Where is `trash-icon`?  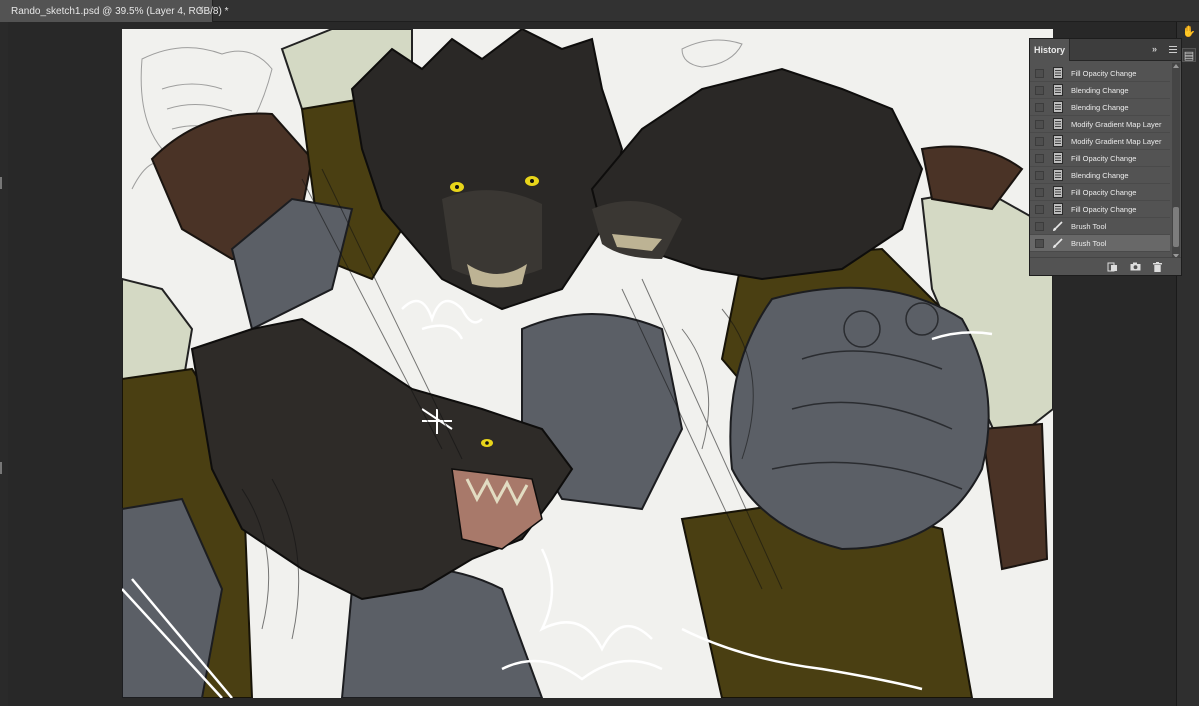
trash-icon is located at coordinates (1157, 266).